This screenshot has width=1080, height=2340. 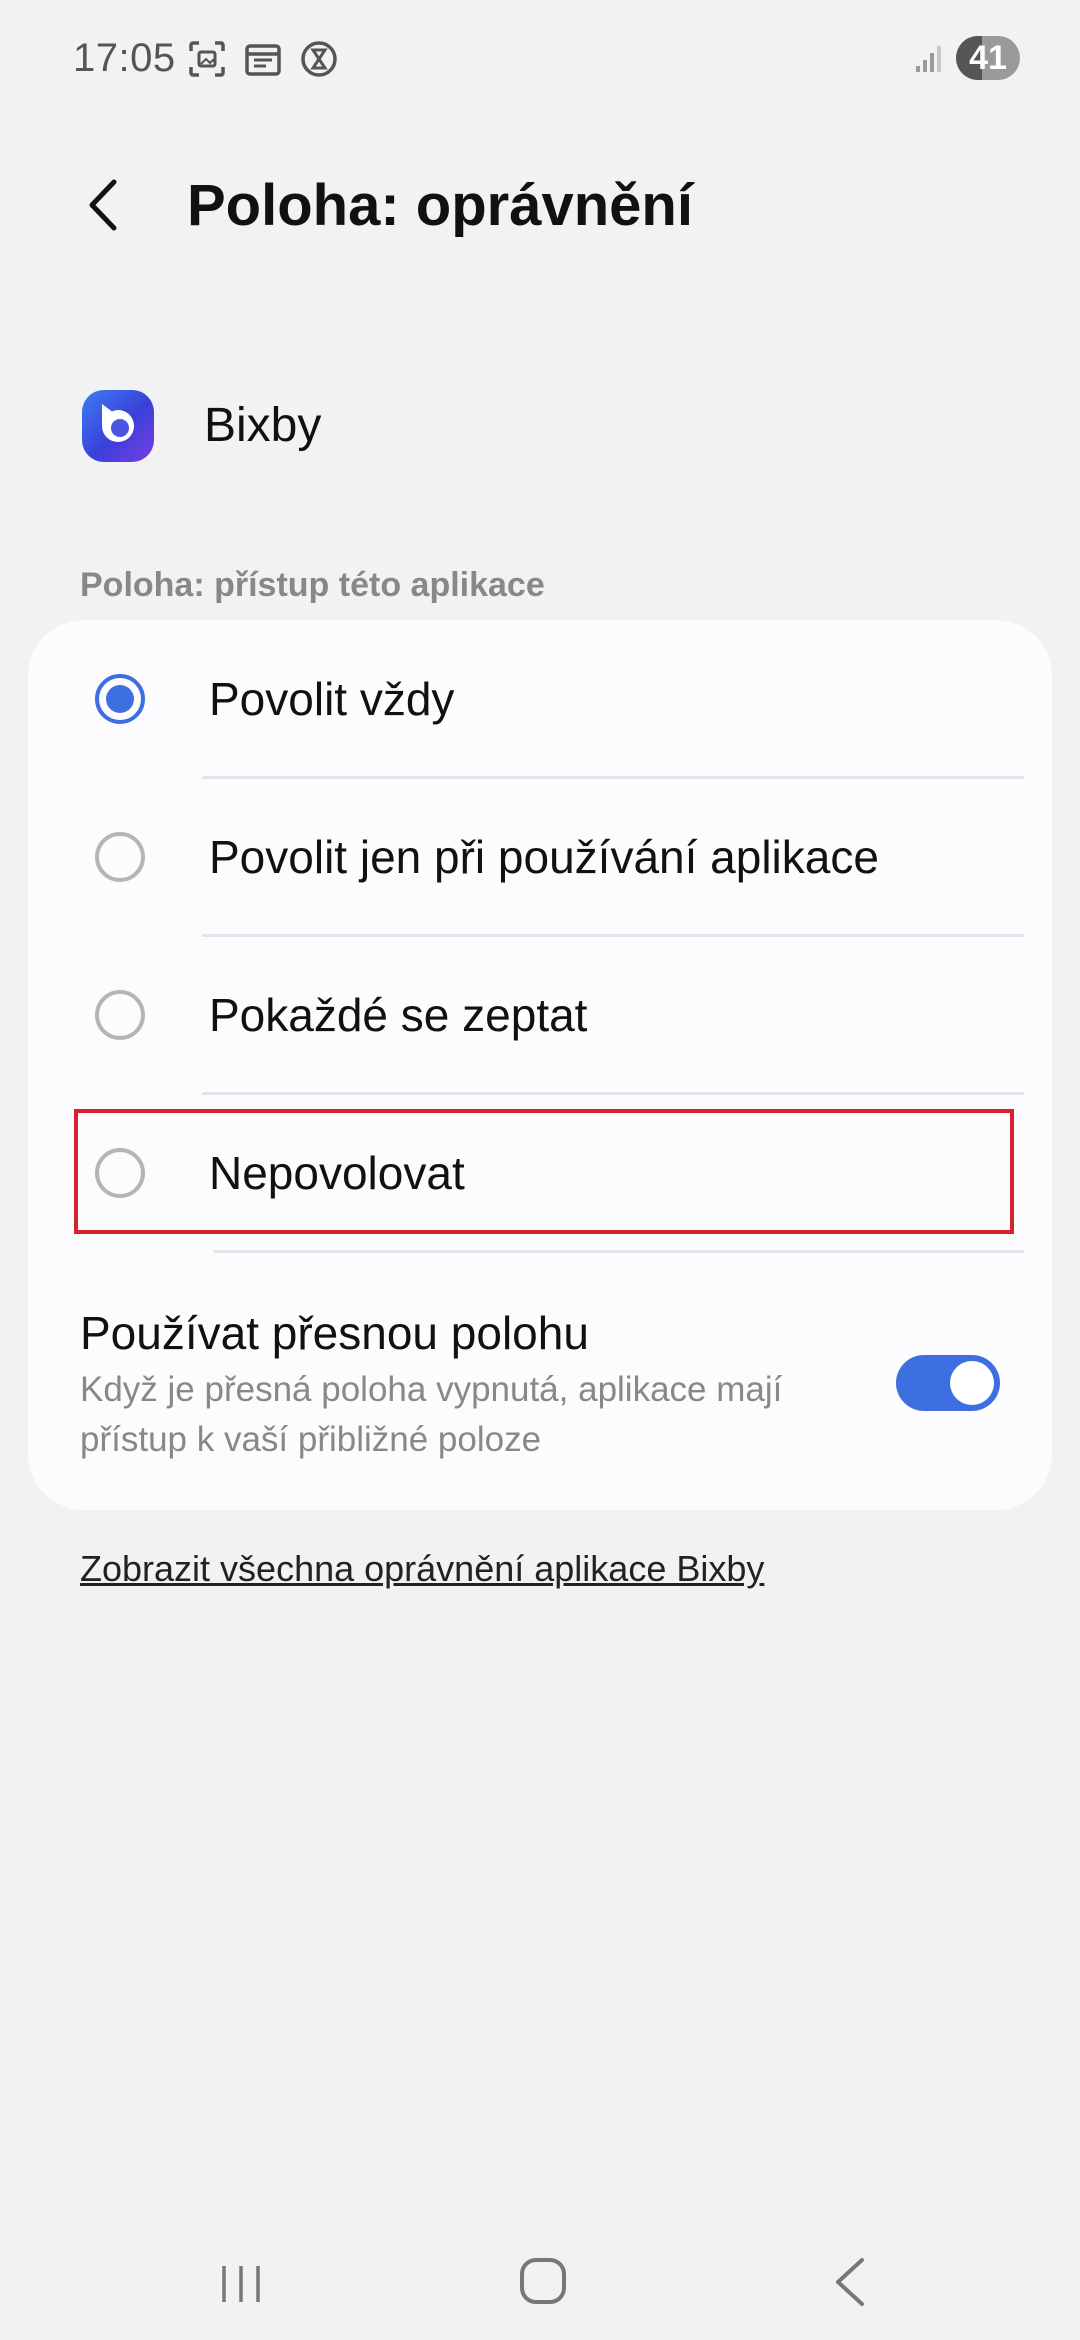 I want to click on chevron-left-icon, so click(x=103, y=205).